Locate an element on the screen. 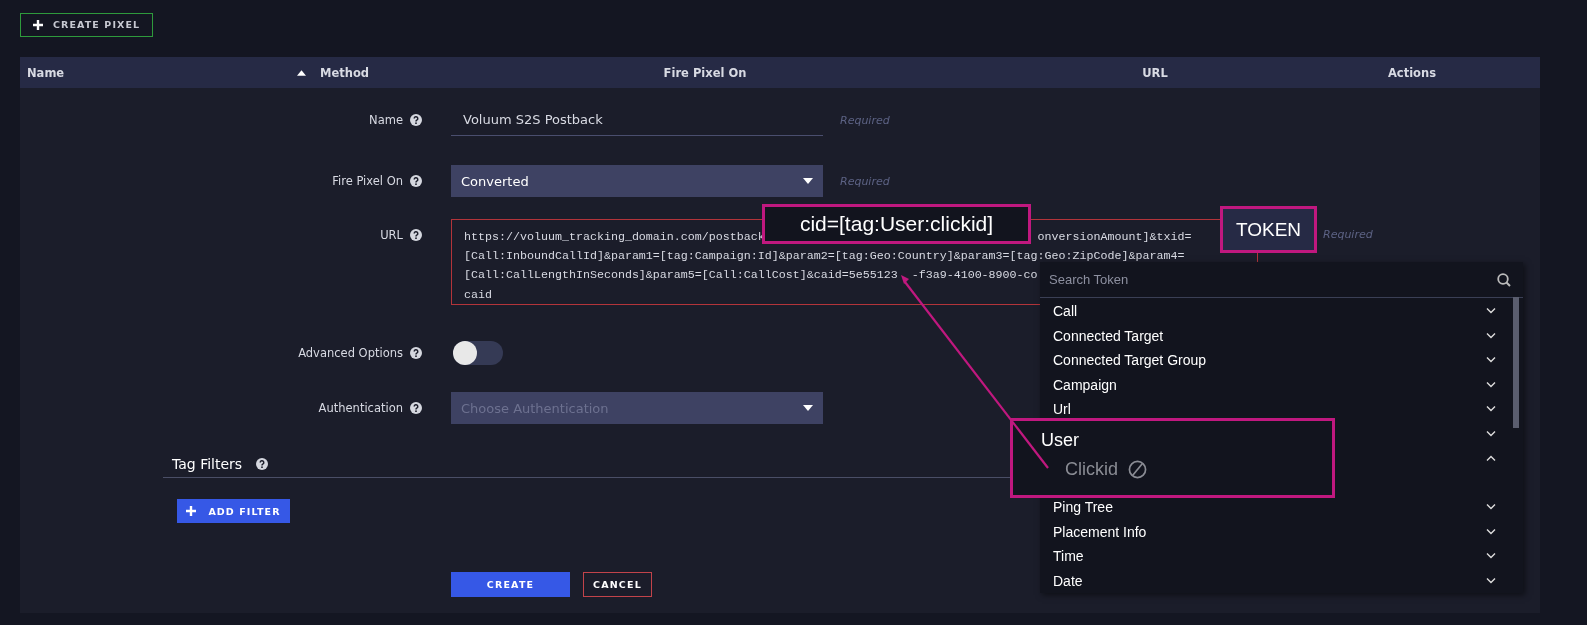 Image resolution: width=1587 pixels, height=625 pixels. token-item: Clickid is located at coordinates (1091, 469).